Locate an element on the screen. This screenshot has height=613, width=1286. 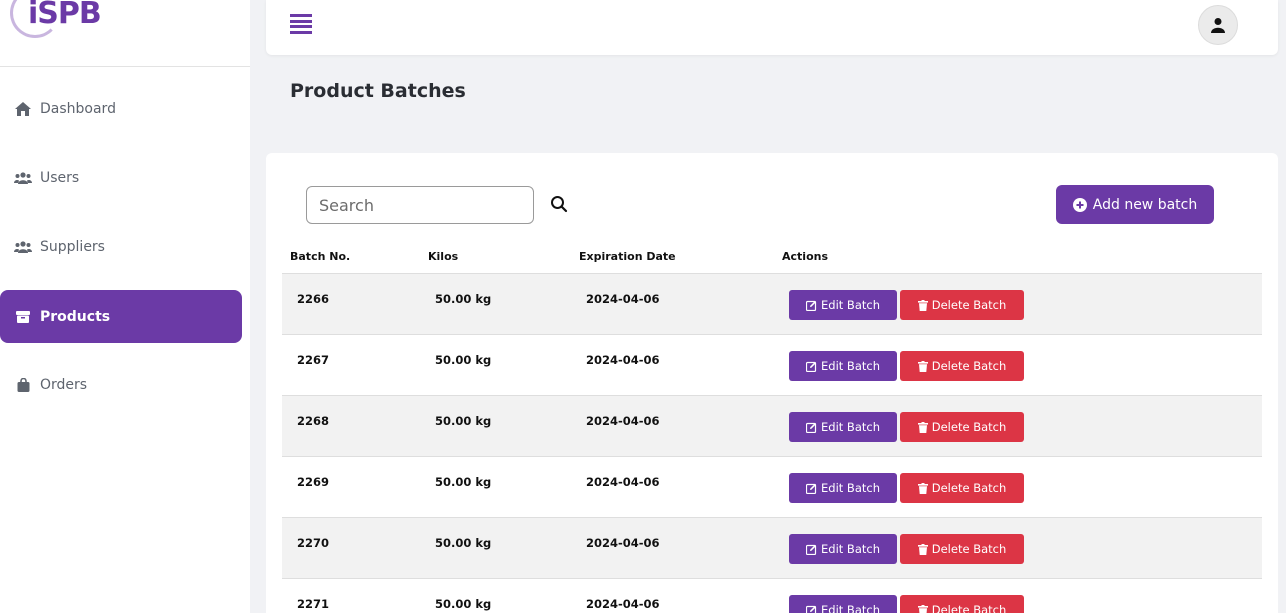
sidebar-item-products: Products is located at coordinates (121, 316).